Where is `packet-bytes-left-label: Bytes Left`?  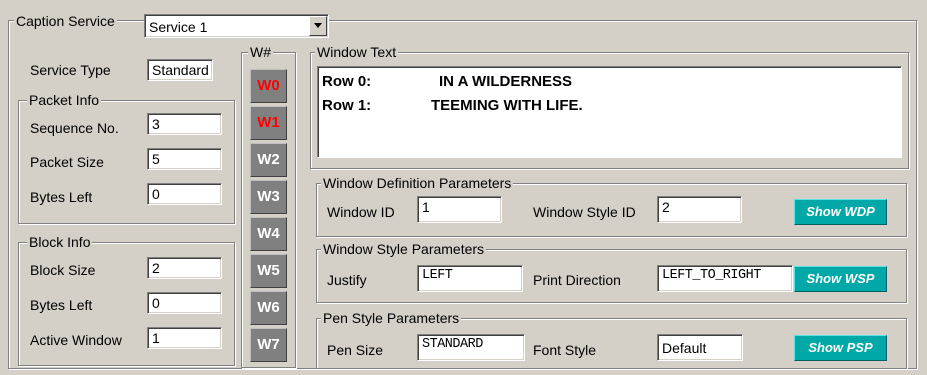 packet-bytes-left-label: Bytes Left is located at coordinates (61, 197).